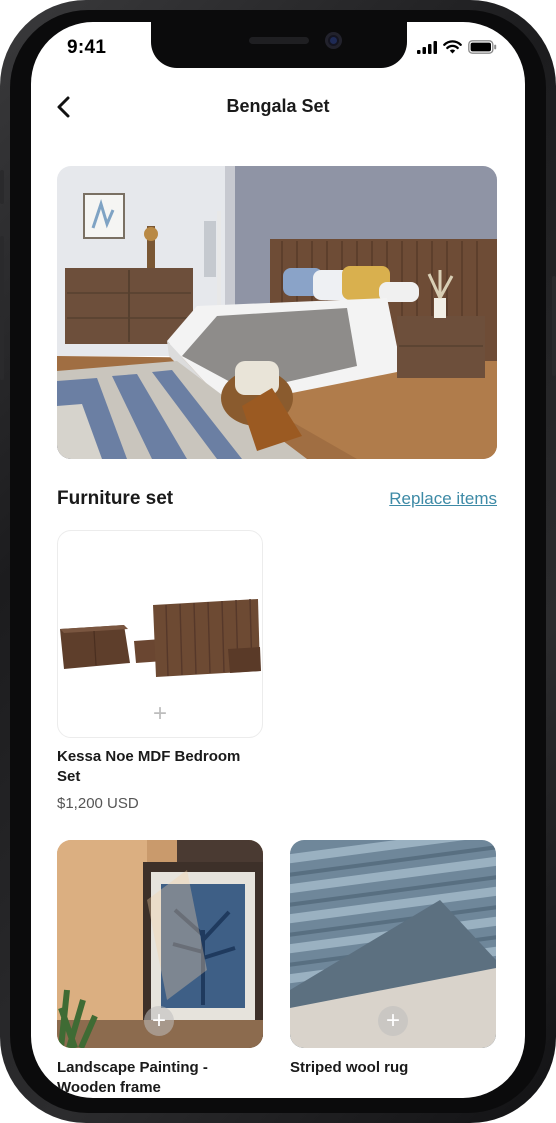 This screenshot has width=556, height=1123. I want to click on status-time: 9:41, so click(87, 47).